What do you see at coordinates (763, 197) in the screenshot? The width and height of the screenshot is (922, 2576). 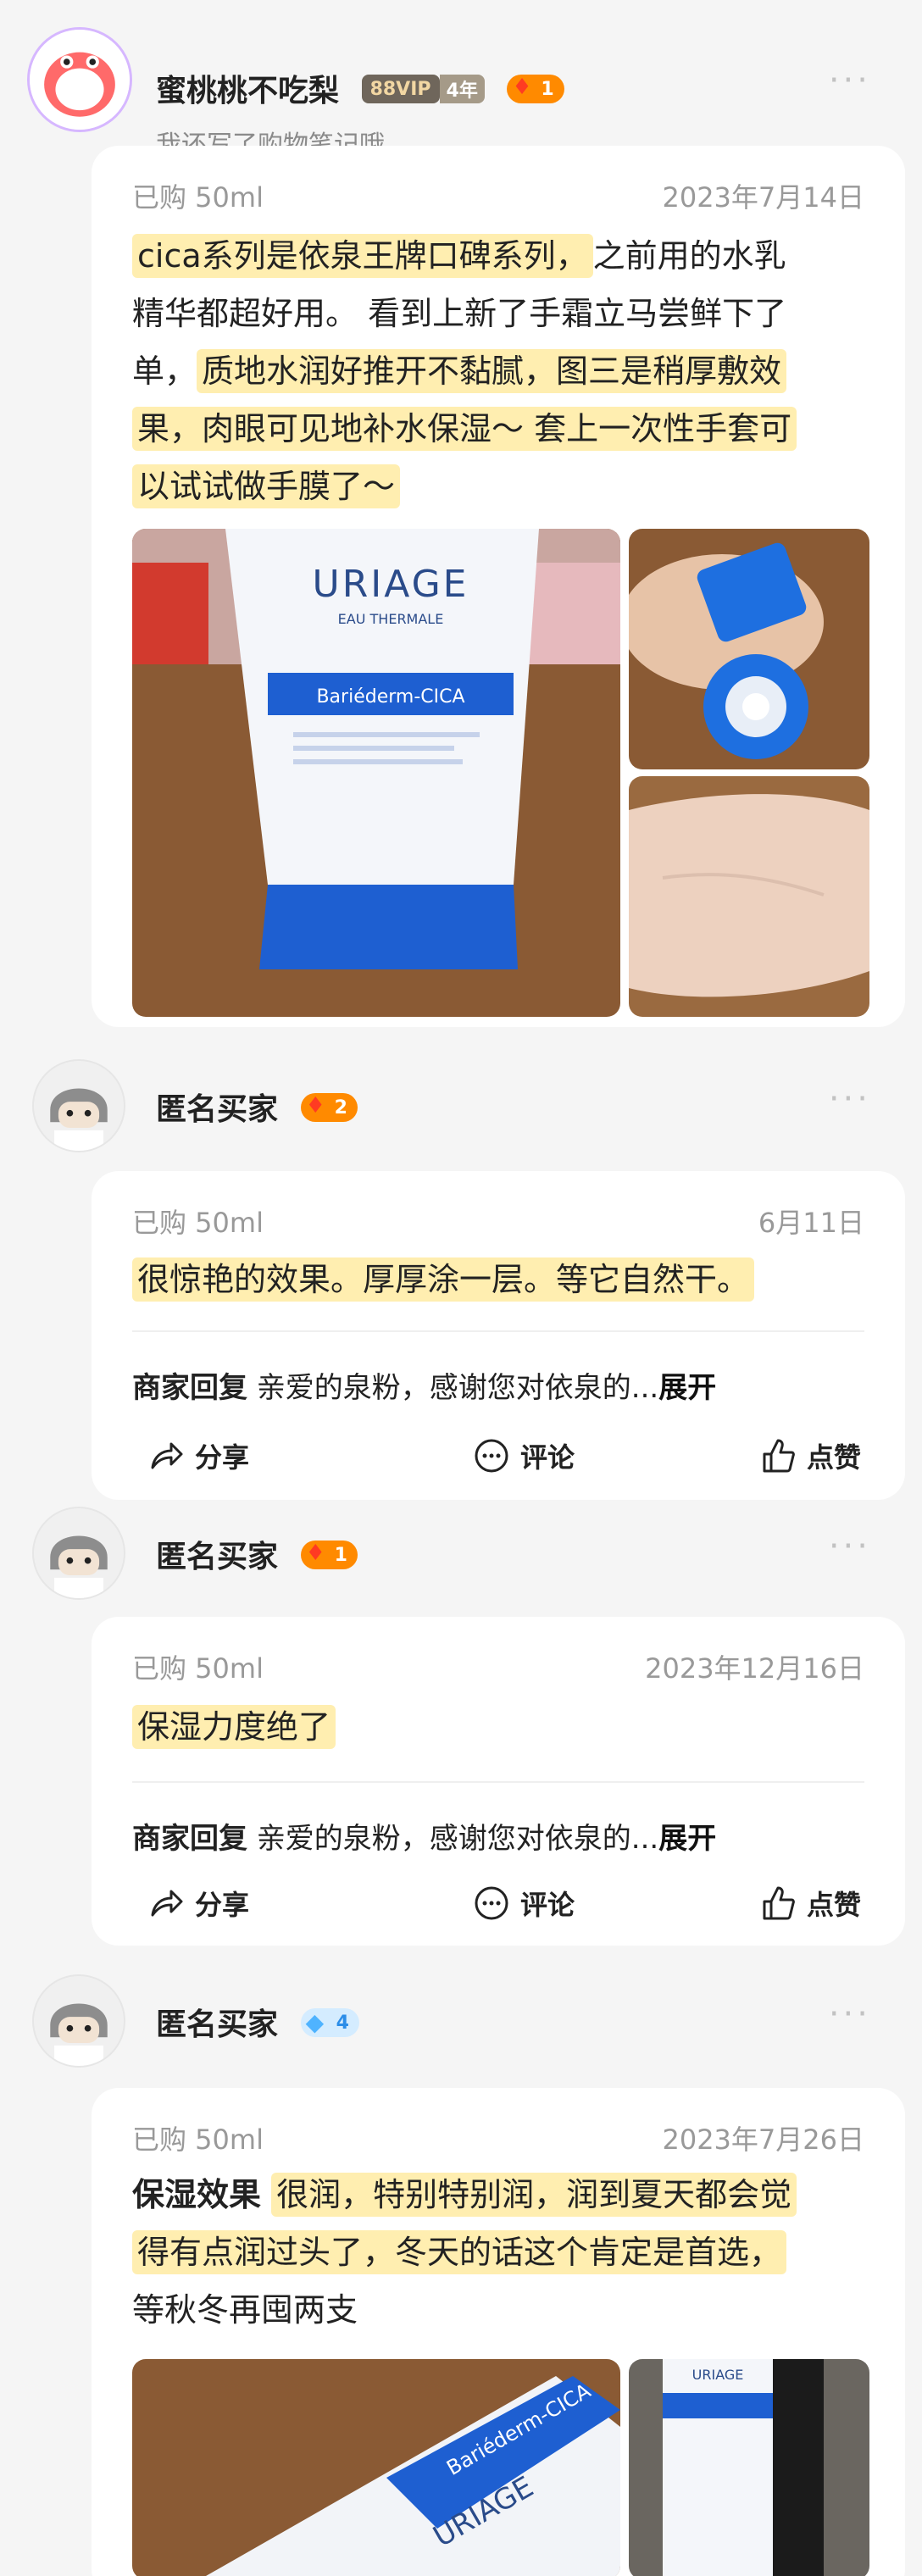 I see `review-date: 2023年7月14日` at bounding box center [763, 197].